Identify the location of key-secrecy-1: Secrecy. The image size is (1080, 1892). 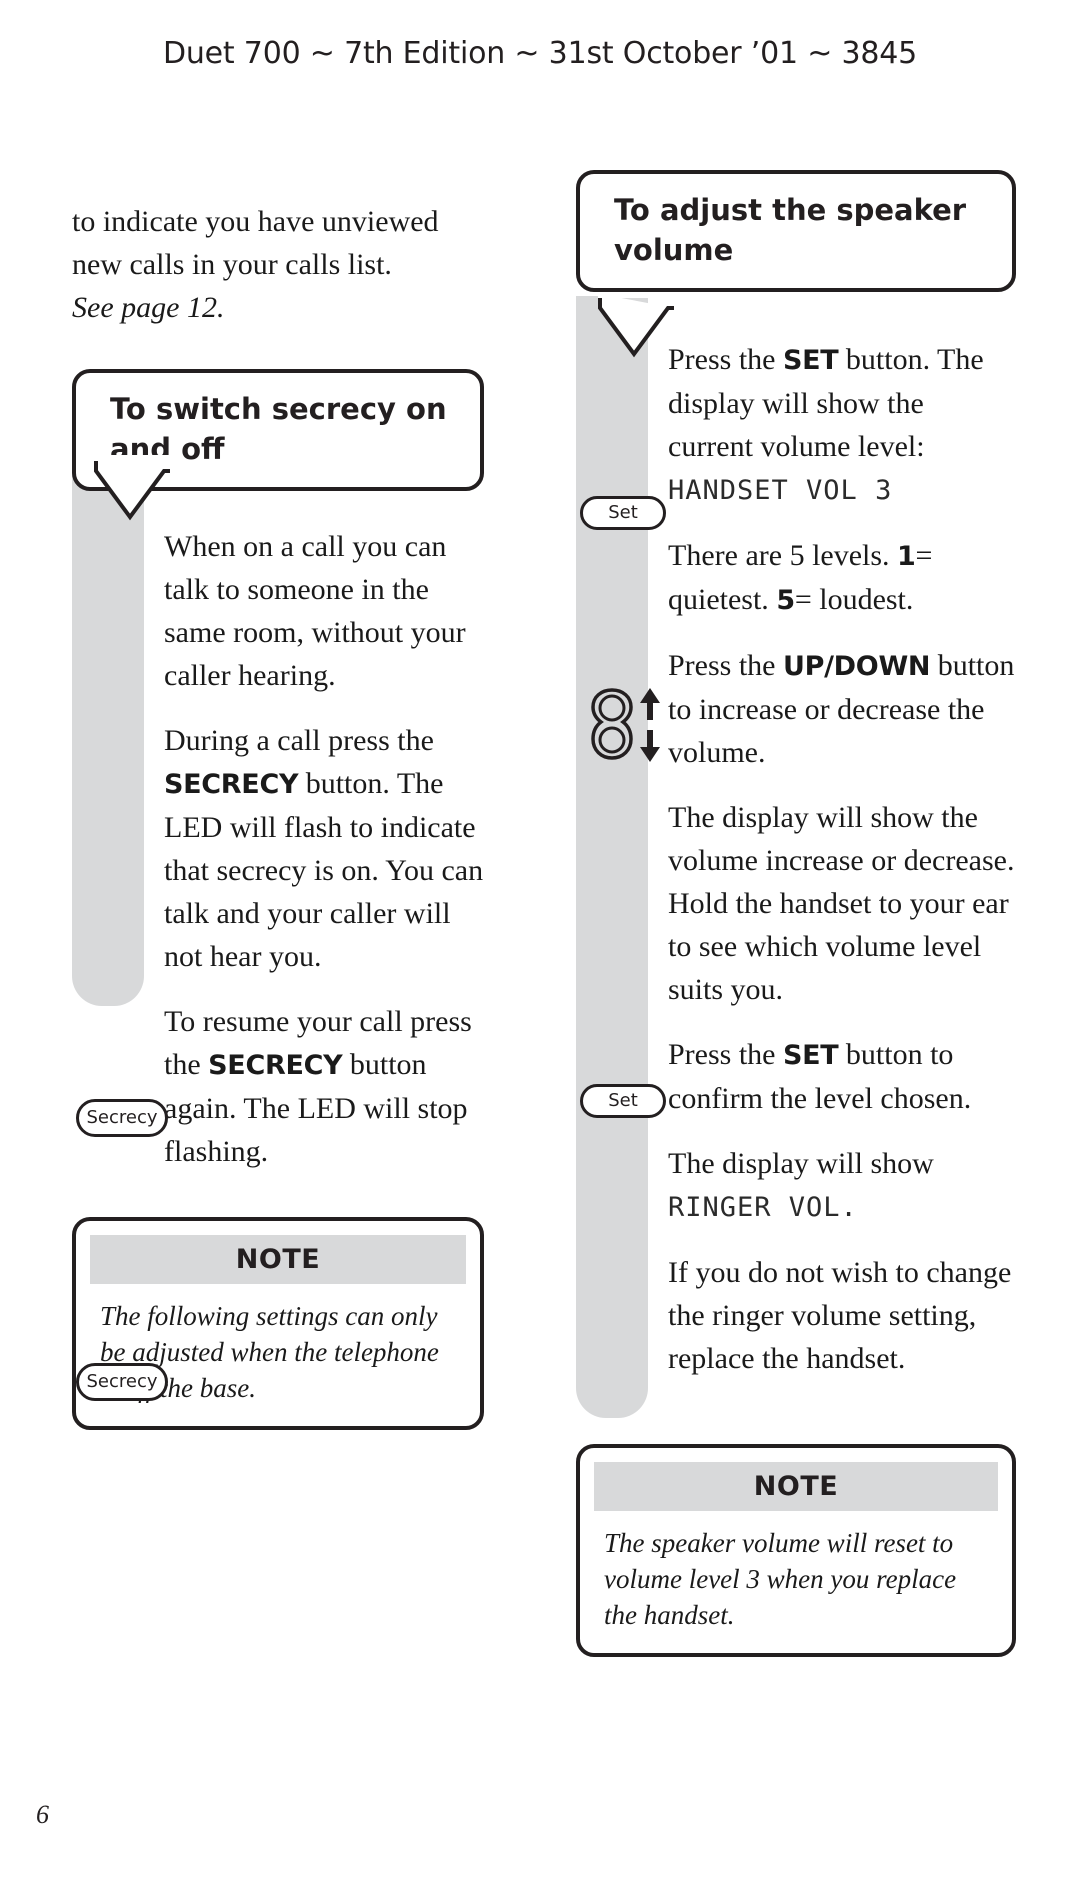
(122, 1118).